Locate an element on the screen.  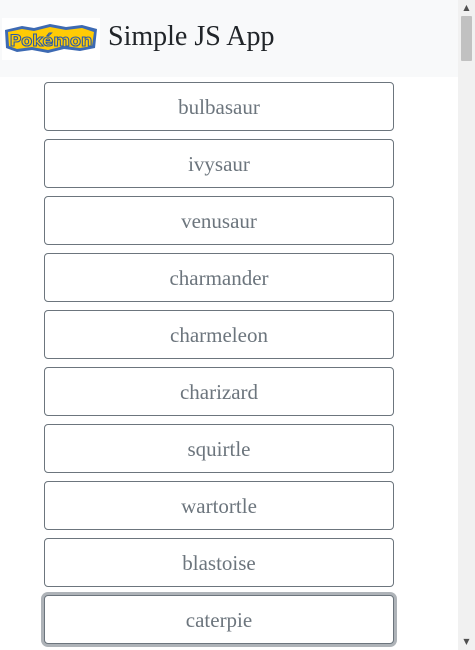
pokemon-button: venusaur is located at coordinates (219, 220).